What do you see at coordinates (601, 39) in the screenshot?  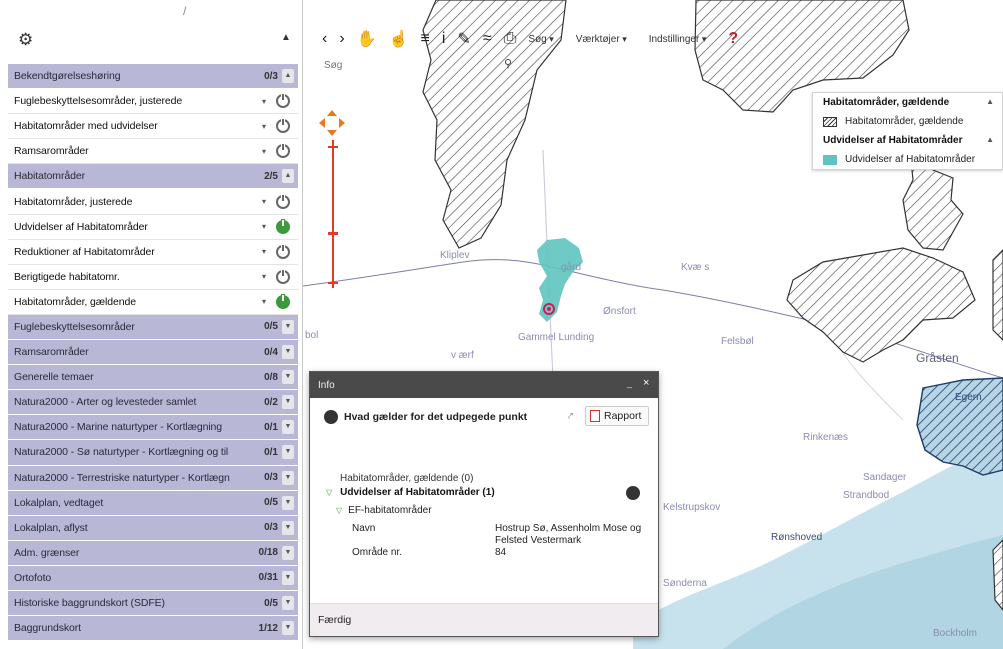 I see `menu-tools: Værktøjer` at bounding box center [601, 39].